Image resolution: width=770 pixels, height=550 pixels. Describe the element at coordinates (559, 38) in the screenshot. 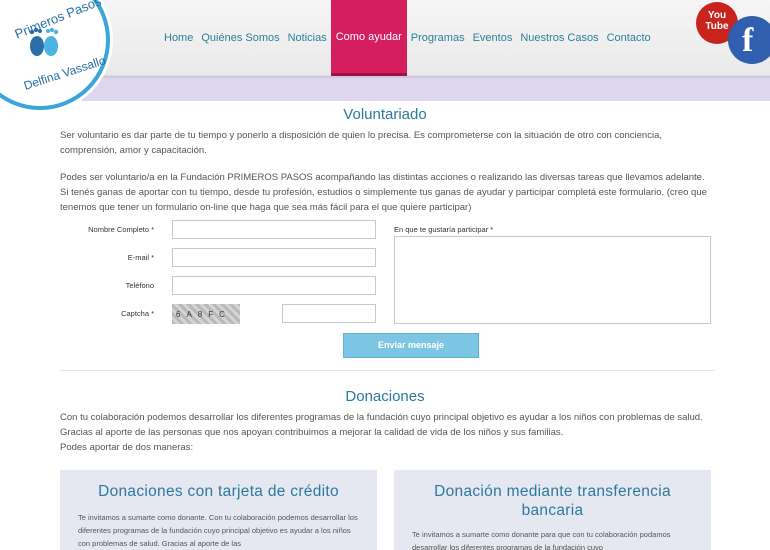

I see `nav-nuestros-casos: Nuestros Casos` at that location.